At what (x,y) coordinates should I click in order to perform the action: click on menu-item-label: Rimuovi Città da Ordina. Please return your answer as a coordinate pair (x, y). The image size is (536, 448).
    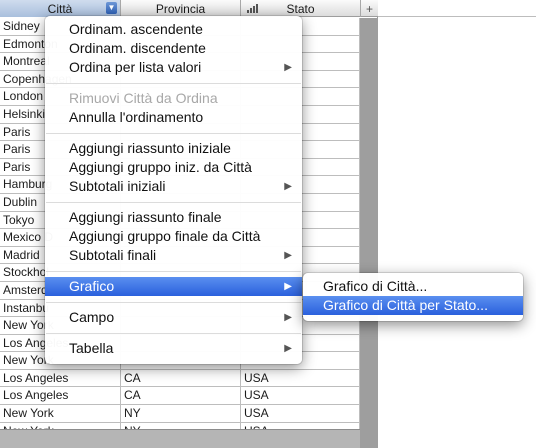
    Looking at the image, I should click on (143, 98).